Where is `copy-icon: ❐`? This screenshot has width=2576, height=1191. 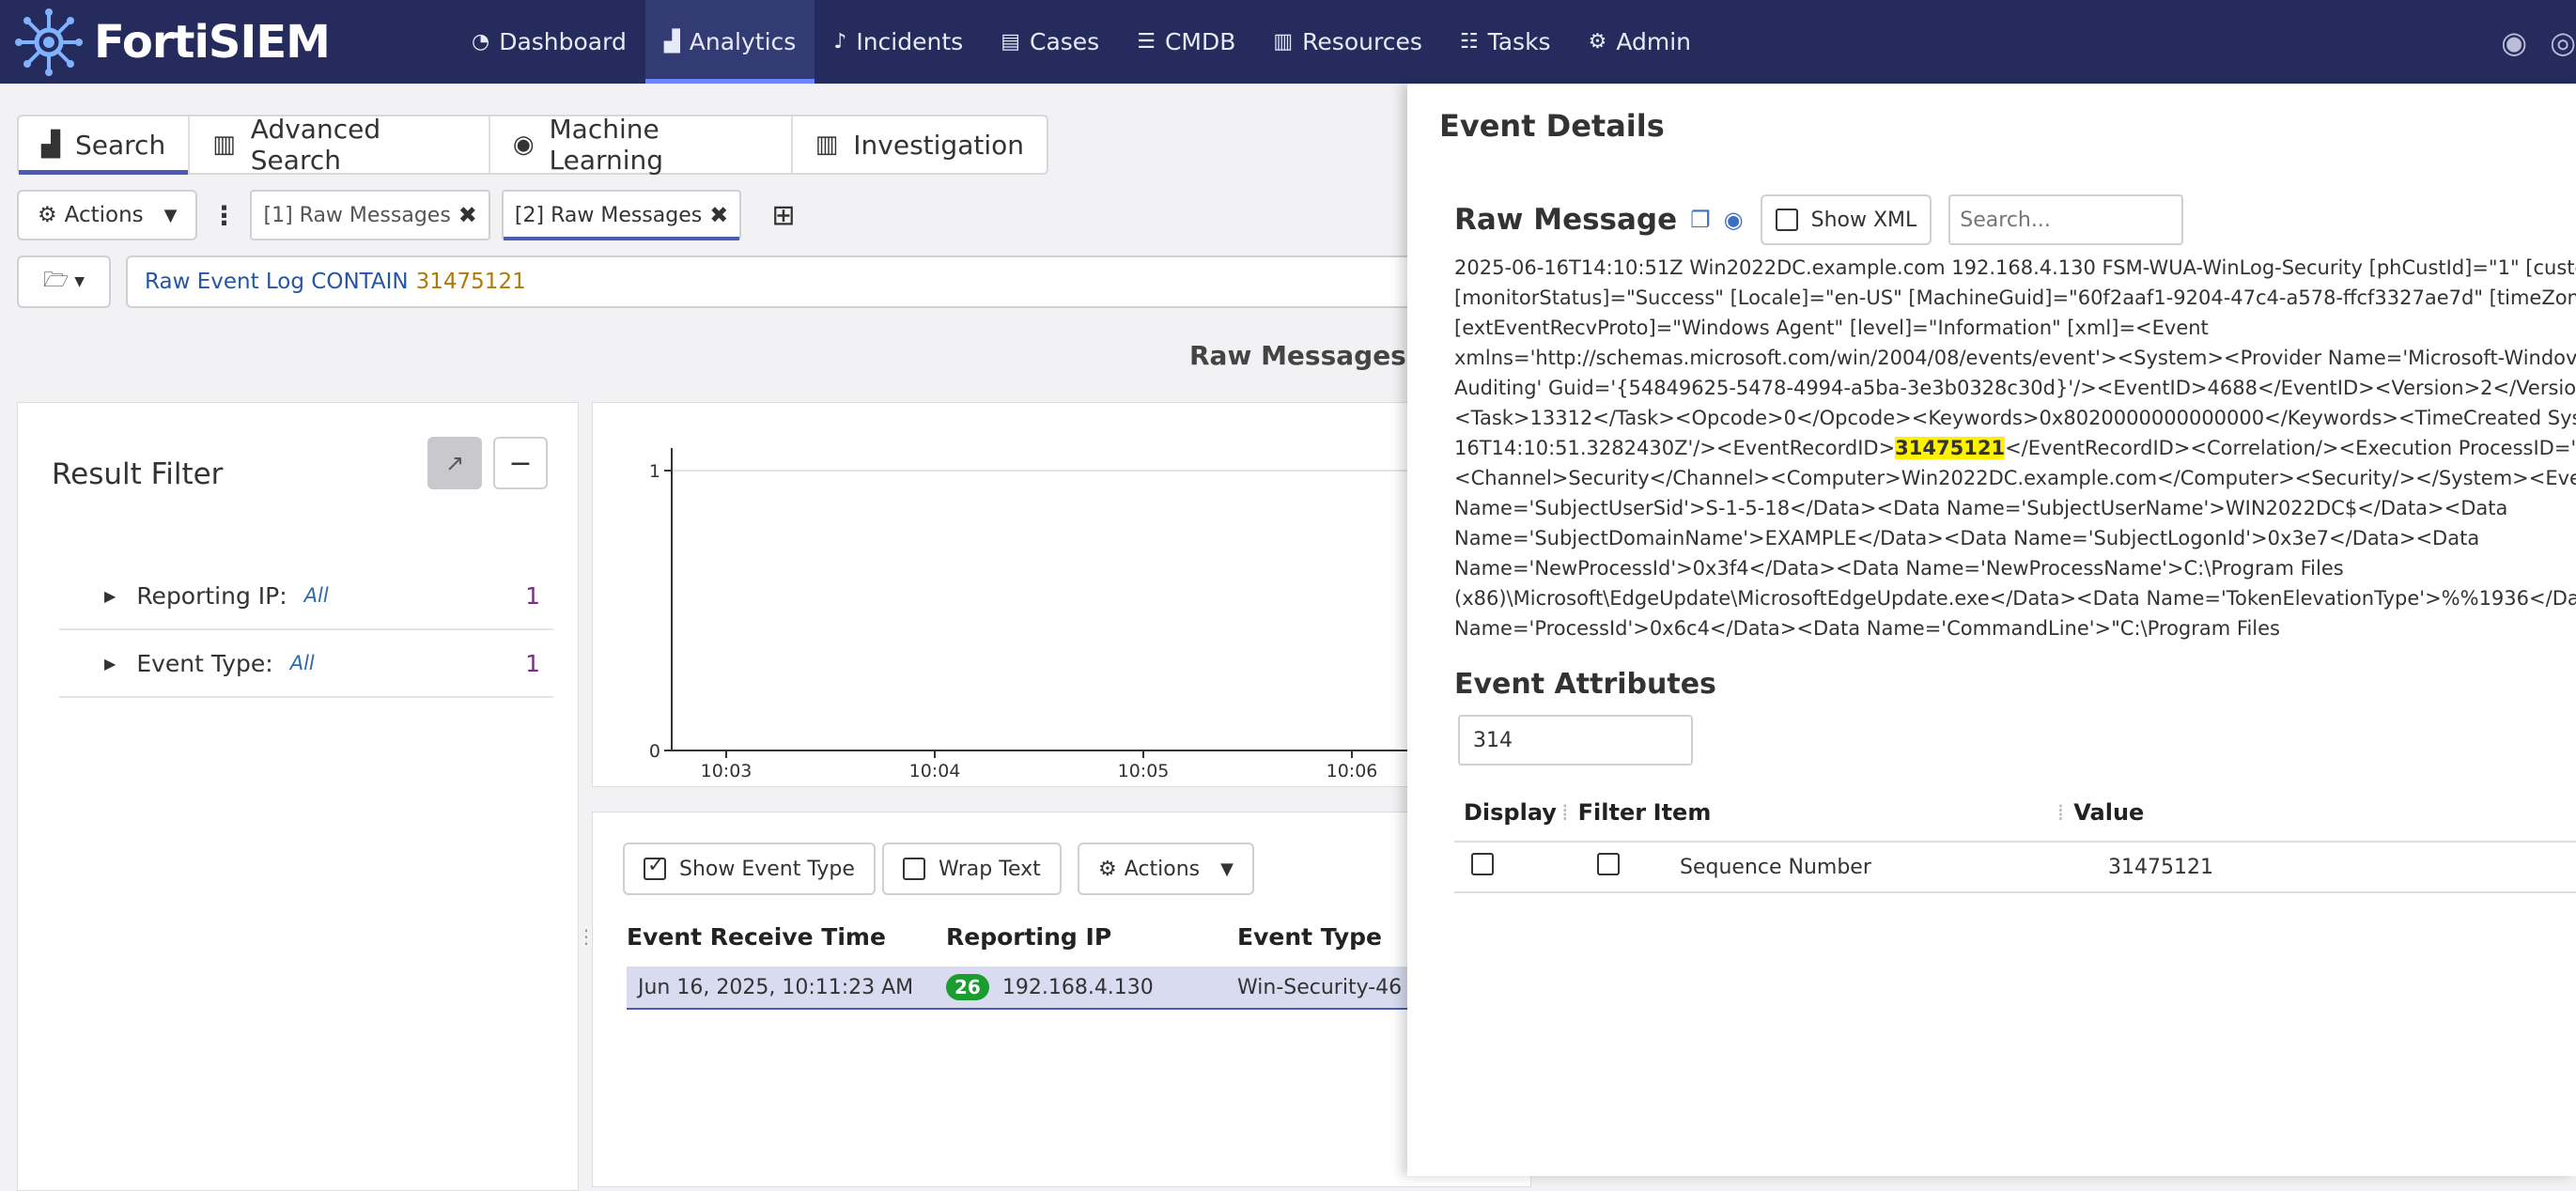
copy-icon: ❐ is located at coordinates (1701, 220).